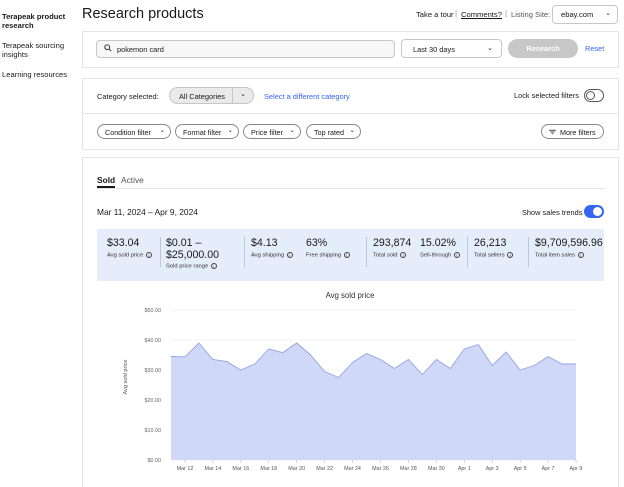 The width and height of the screenshot is (624, 487). Describe the element at coordinates (548, 469) in the screenshot. I see `x-tick-label: Apr 7` at that location.